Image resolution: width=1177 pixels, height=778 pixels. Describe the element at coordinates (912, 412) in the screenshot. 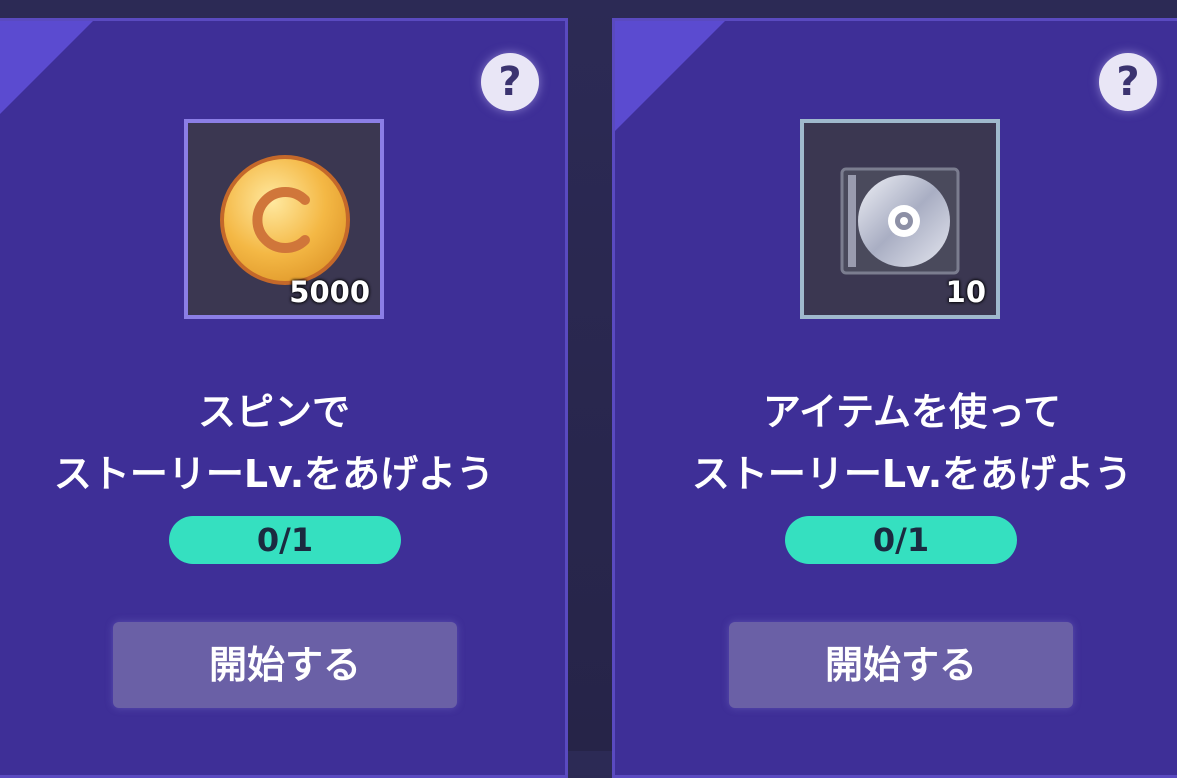

I see `mission-title-line1: アイテムを使って` at that location.